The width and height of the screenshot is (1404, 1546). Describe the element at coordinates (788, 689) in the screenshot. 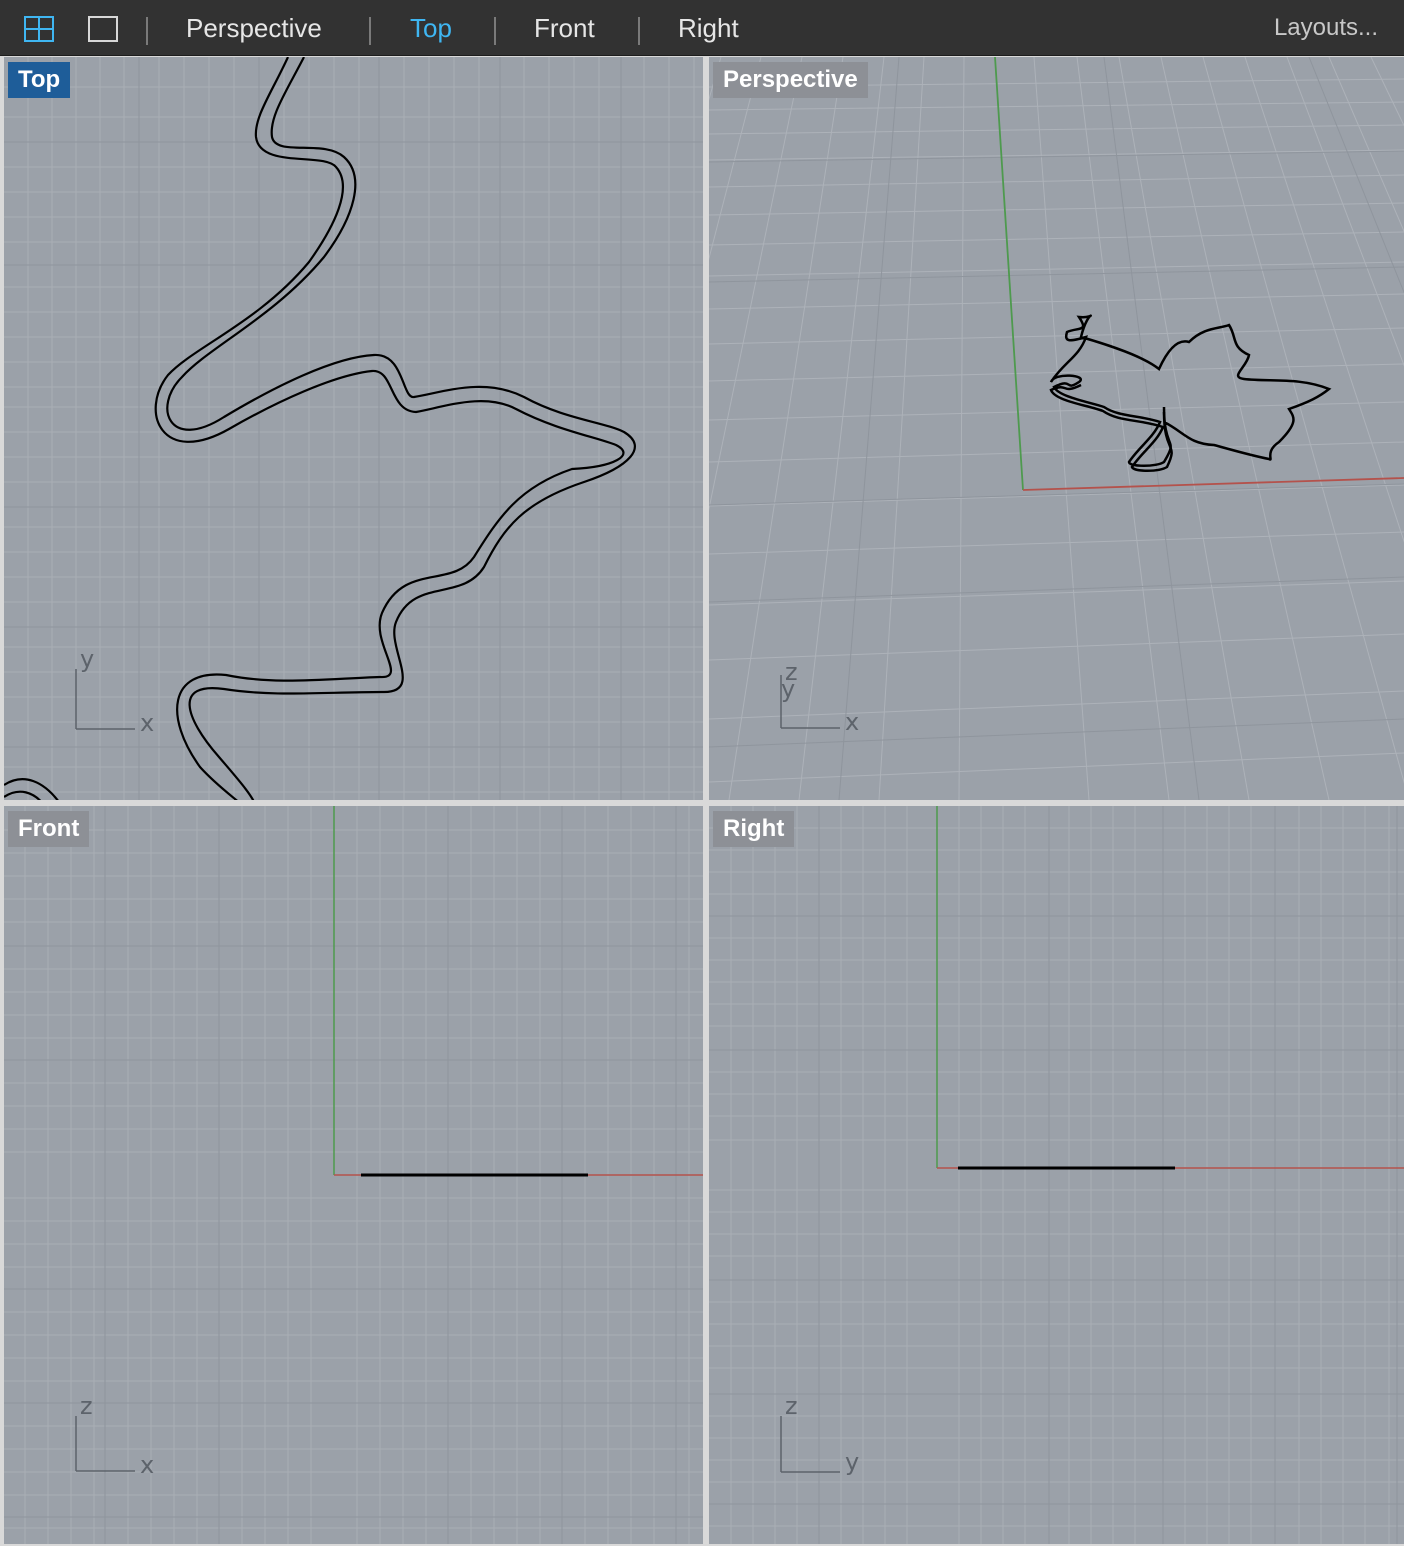

I see `perspective-axis-y-label: y` at that location.